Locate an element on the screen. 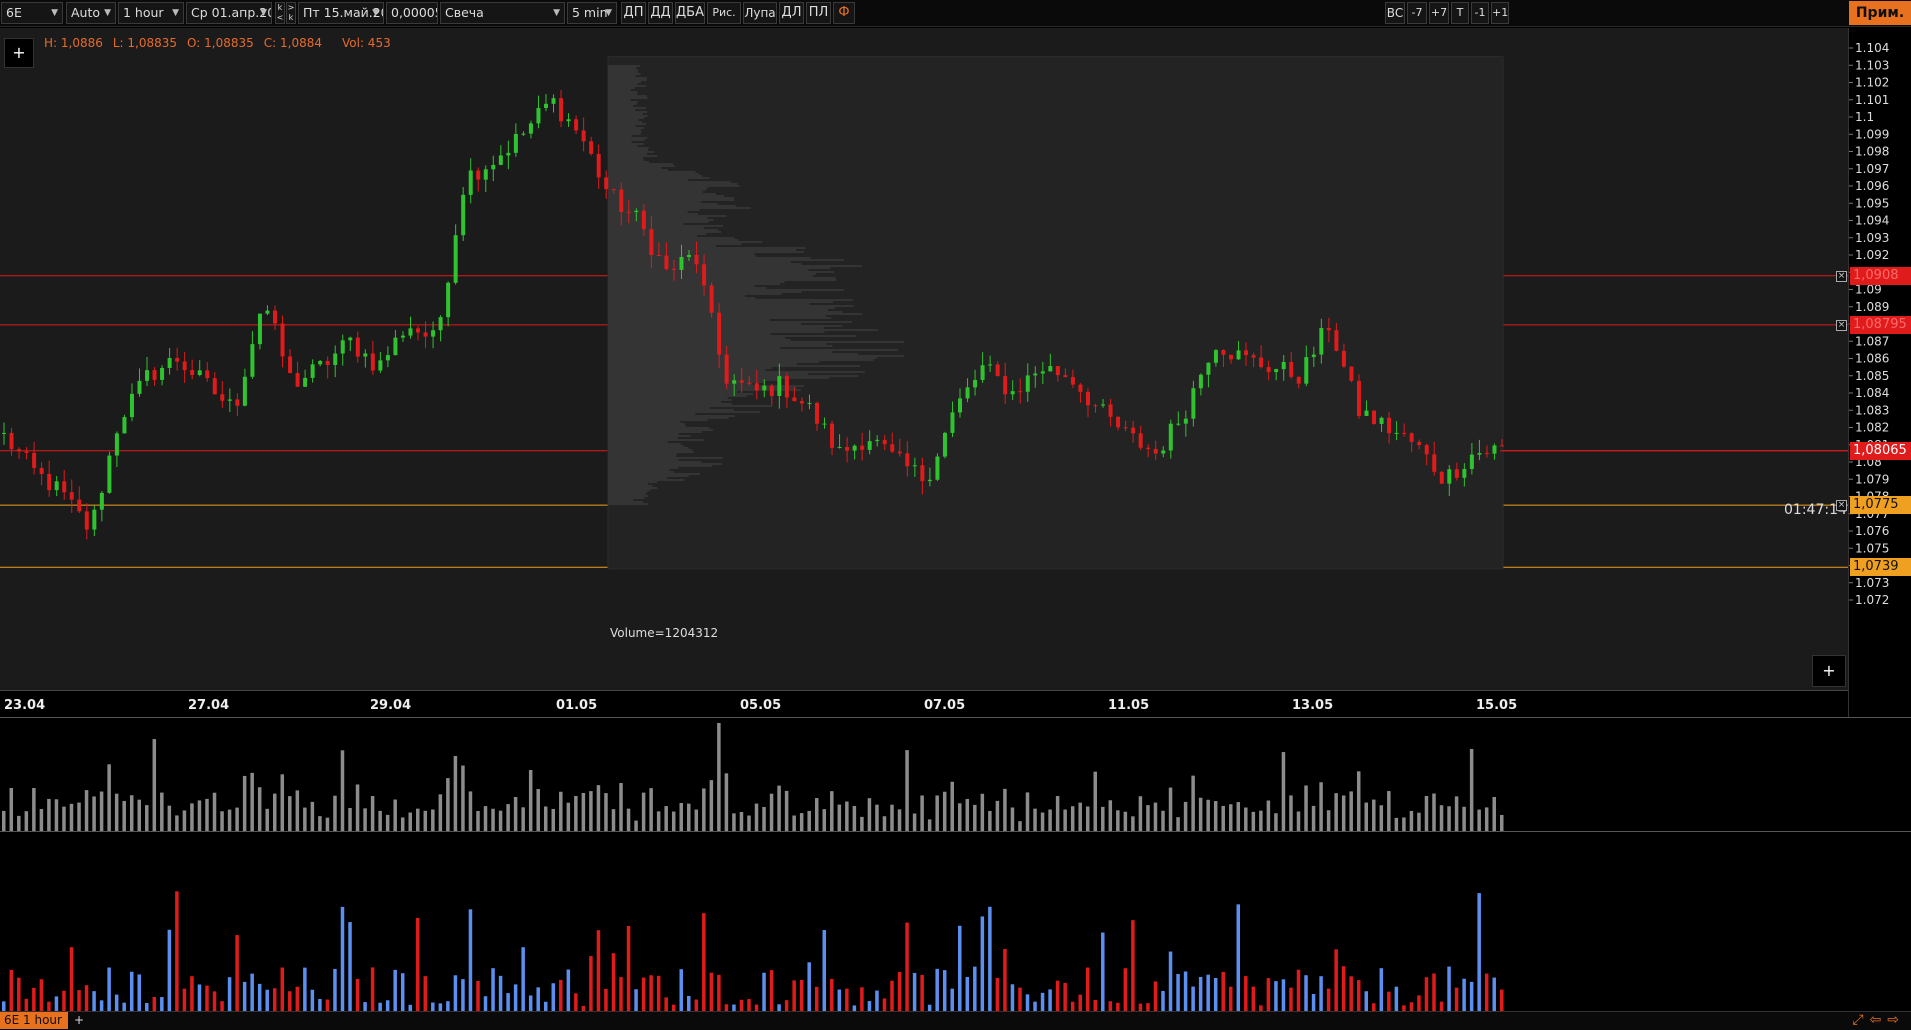  minus-7-button: -7 is located at coordinates (1417, 13).